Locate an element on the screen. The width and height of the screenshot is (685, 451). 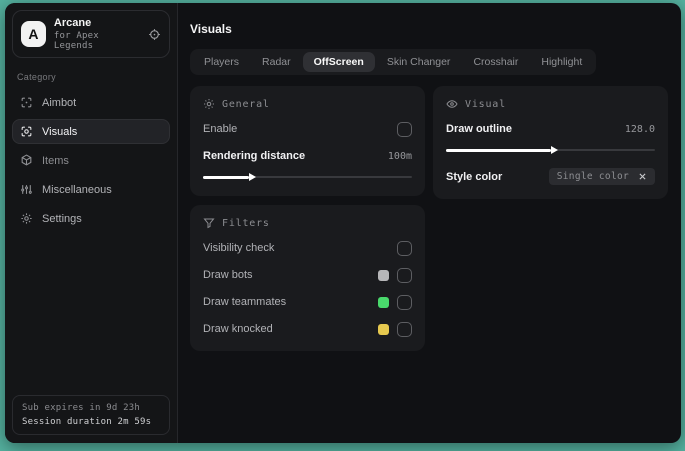
draw-teammates-checkbox is located at coordinates (404, 302).